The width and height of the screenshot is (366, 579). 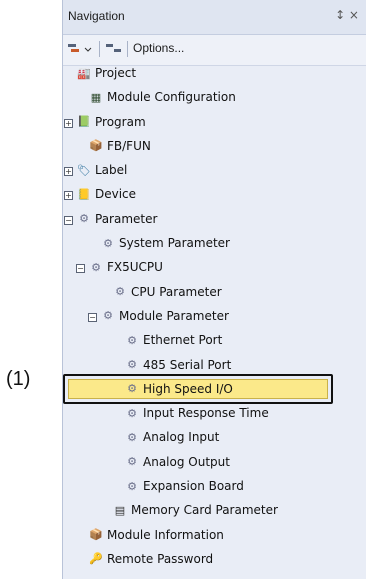 What do you see at coordinates (132, 437) in the screenshot?
I see `analog-input-icon: ⚙` at bounding box center [132, 437].